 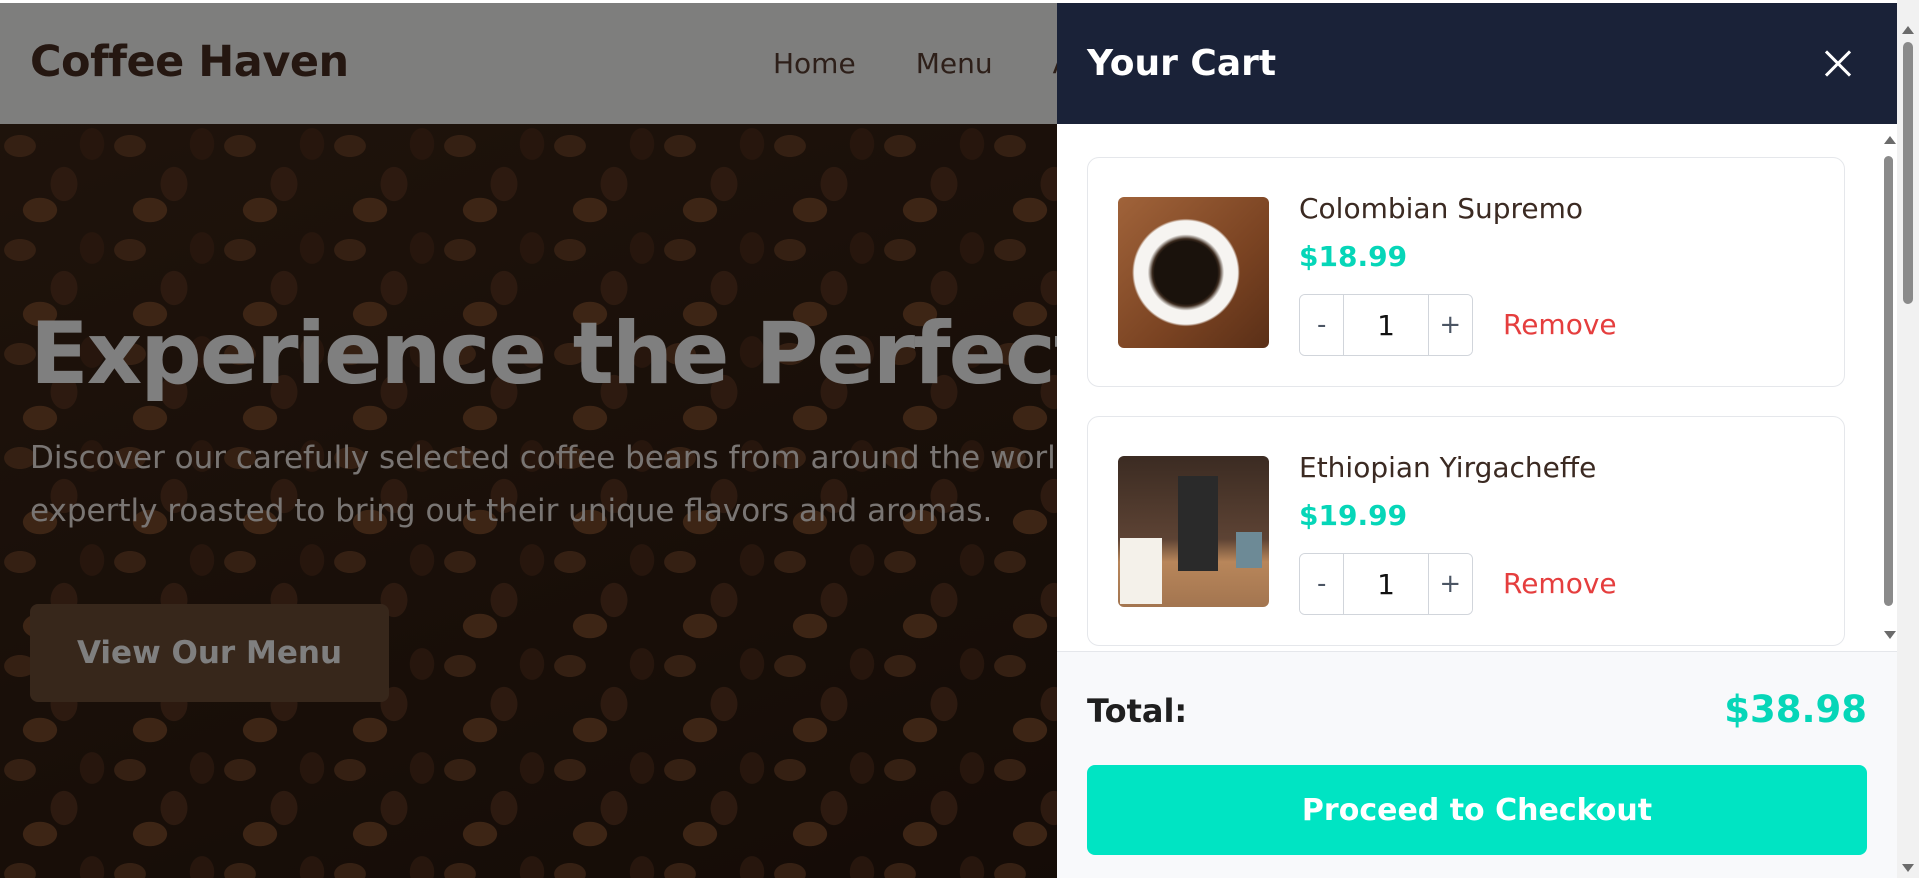 What do you see at coordinates (1477, 810) in the screenshot?
I see `checkout-button: Proceed to Checkout` at bounding box center [1477, 810].